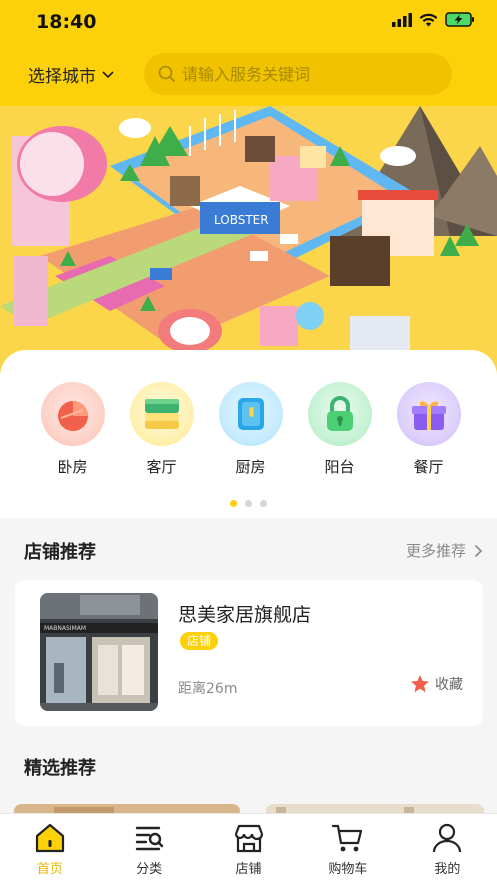 The width and height of the screenshot is (497, 883). I want to click on status-bar: 18:40, so click(248, 23).